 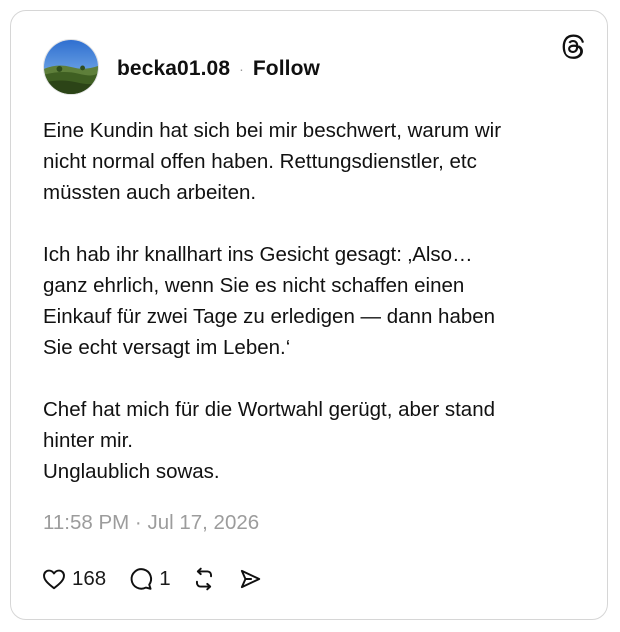 I want to click on like-button: 168, so click(x=73, y=579).